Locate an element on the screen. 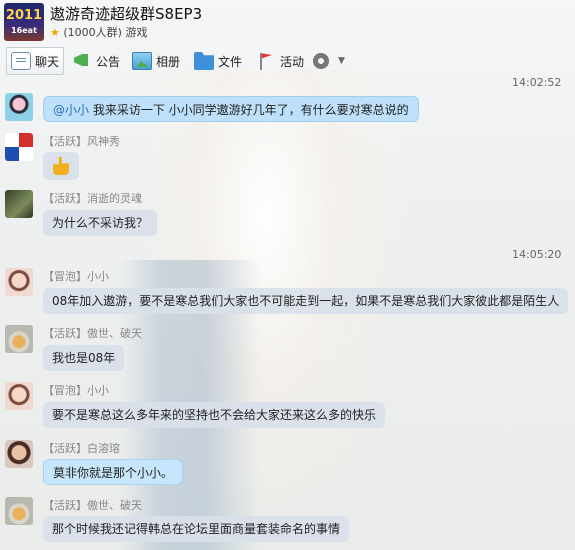 The image size is (575, 550). tab-chat-label: 聊天 is located at coordinates (47, 61).